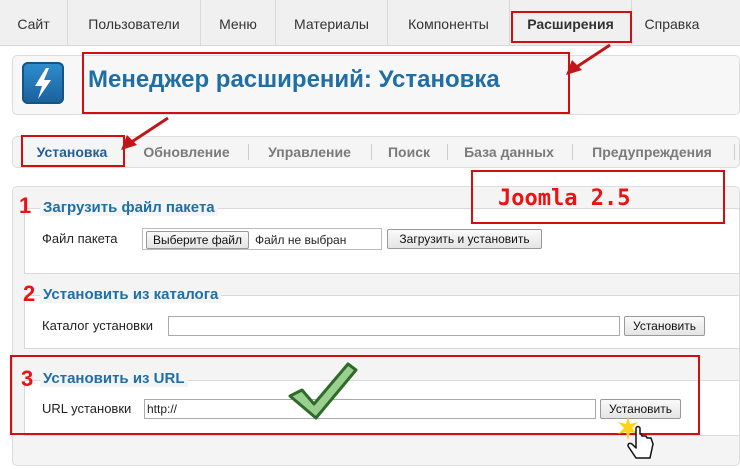 This screenshot has width=740, height=469. Describe the element at coordinates (638, 441) in the screenshot. I see `hand-cursor-icon` at that location.